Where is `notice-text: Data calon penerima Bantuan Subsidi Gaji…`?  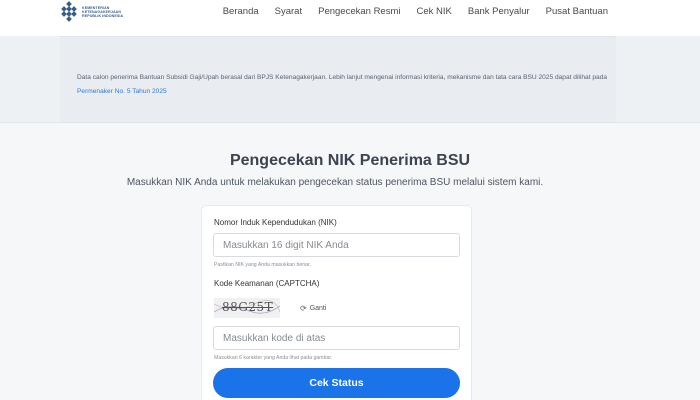
notice-text: Data calon penerima Bantuan Subsidi Gaji… is located at coordinates (347, 85).